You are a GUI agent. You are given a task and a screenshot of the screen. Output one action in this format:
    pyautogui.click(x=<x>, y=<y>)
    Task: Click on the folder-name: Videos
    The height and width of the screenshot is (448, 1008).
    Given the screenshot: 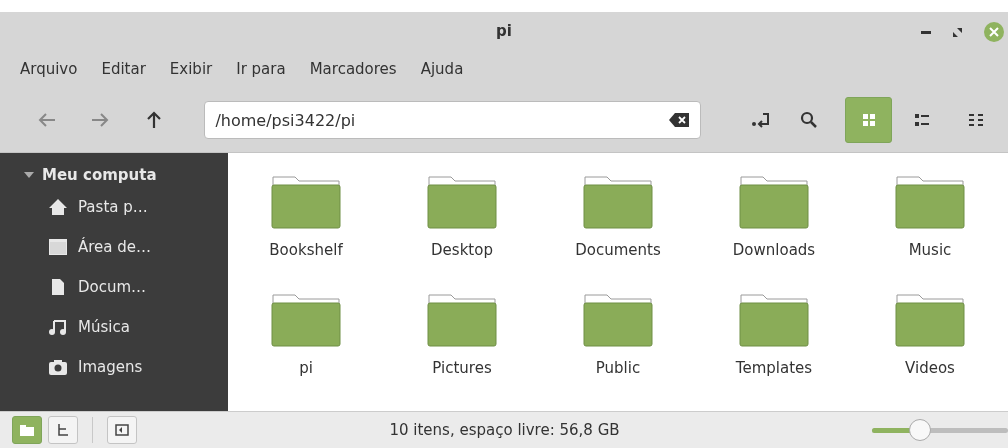 What is the action you would take?
    pyautogui.click(x=930, y=368)
    